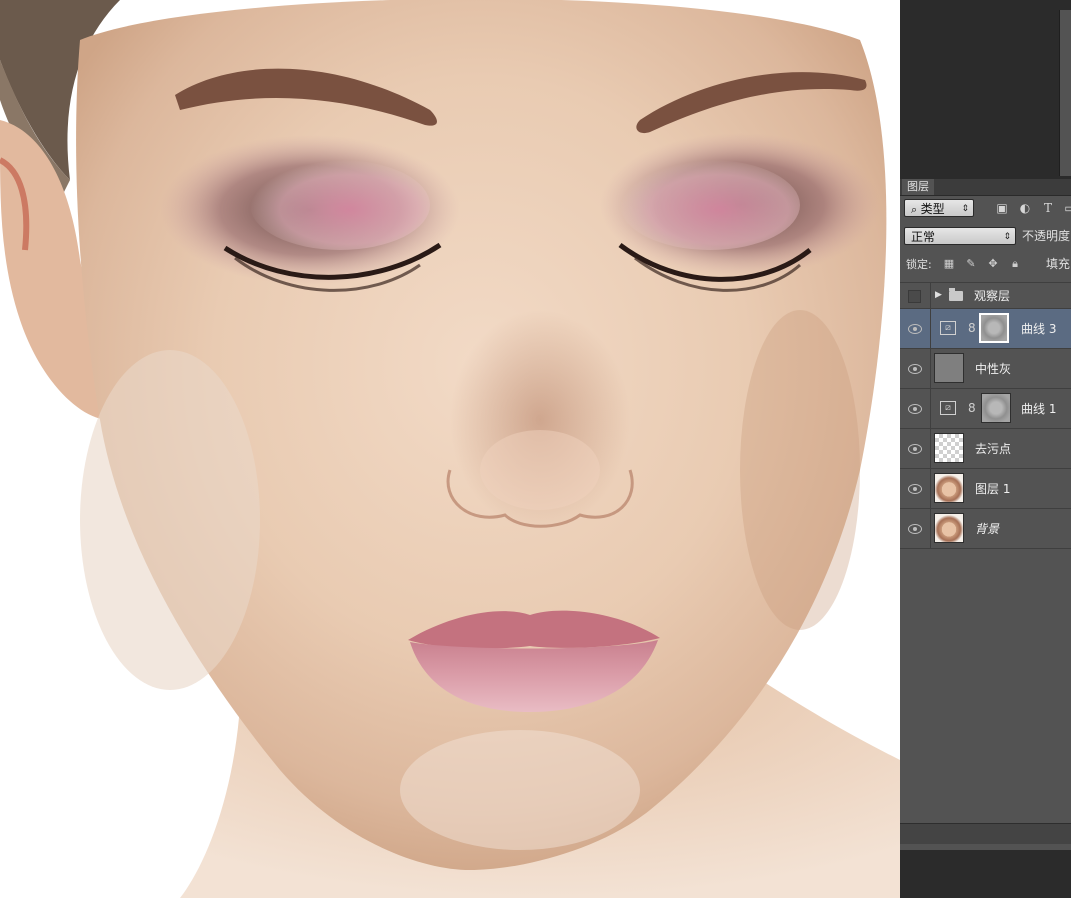  Describe the element at coordinates (993, 369) in the screenshot. I see `layer-name: 中性灰` at that location.